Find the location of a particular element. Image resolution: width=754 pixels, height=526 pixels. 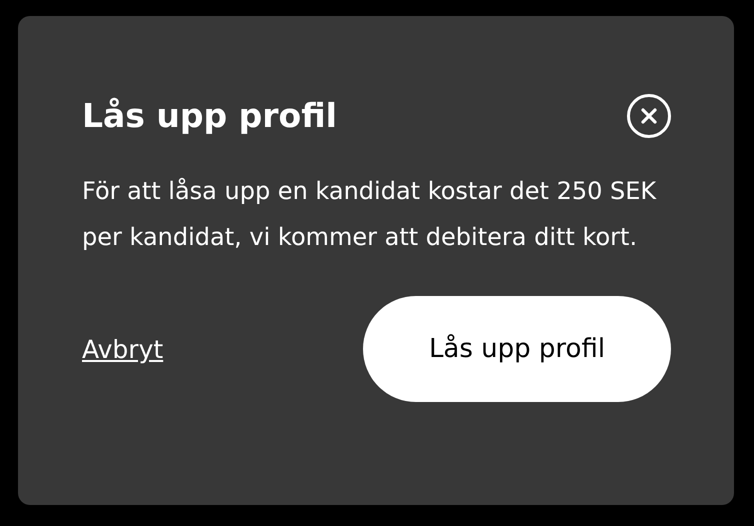

unlock-profile-button: Lås upp profil is located at coordinates (517, 349).